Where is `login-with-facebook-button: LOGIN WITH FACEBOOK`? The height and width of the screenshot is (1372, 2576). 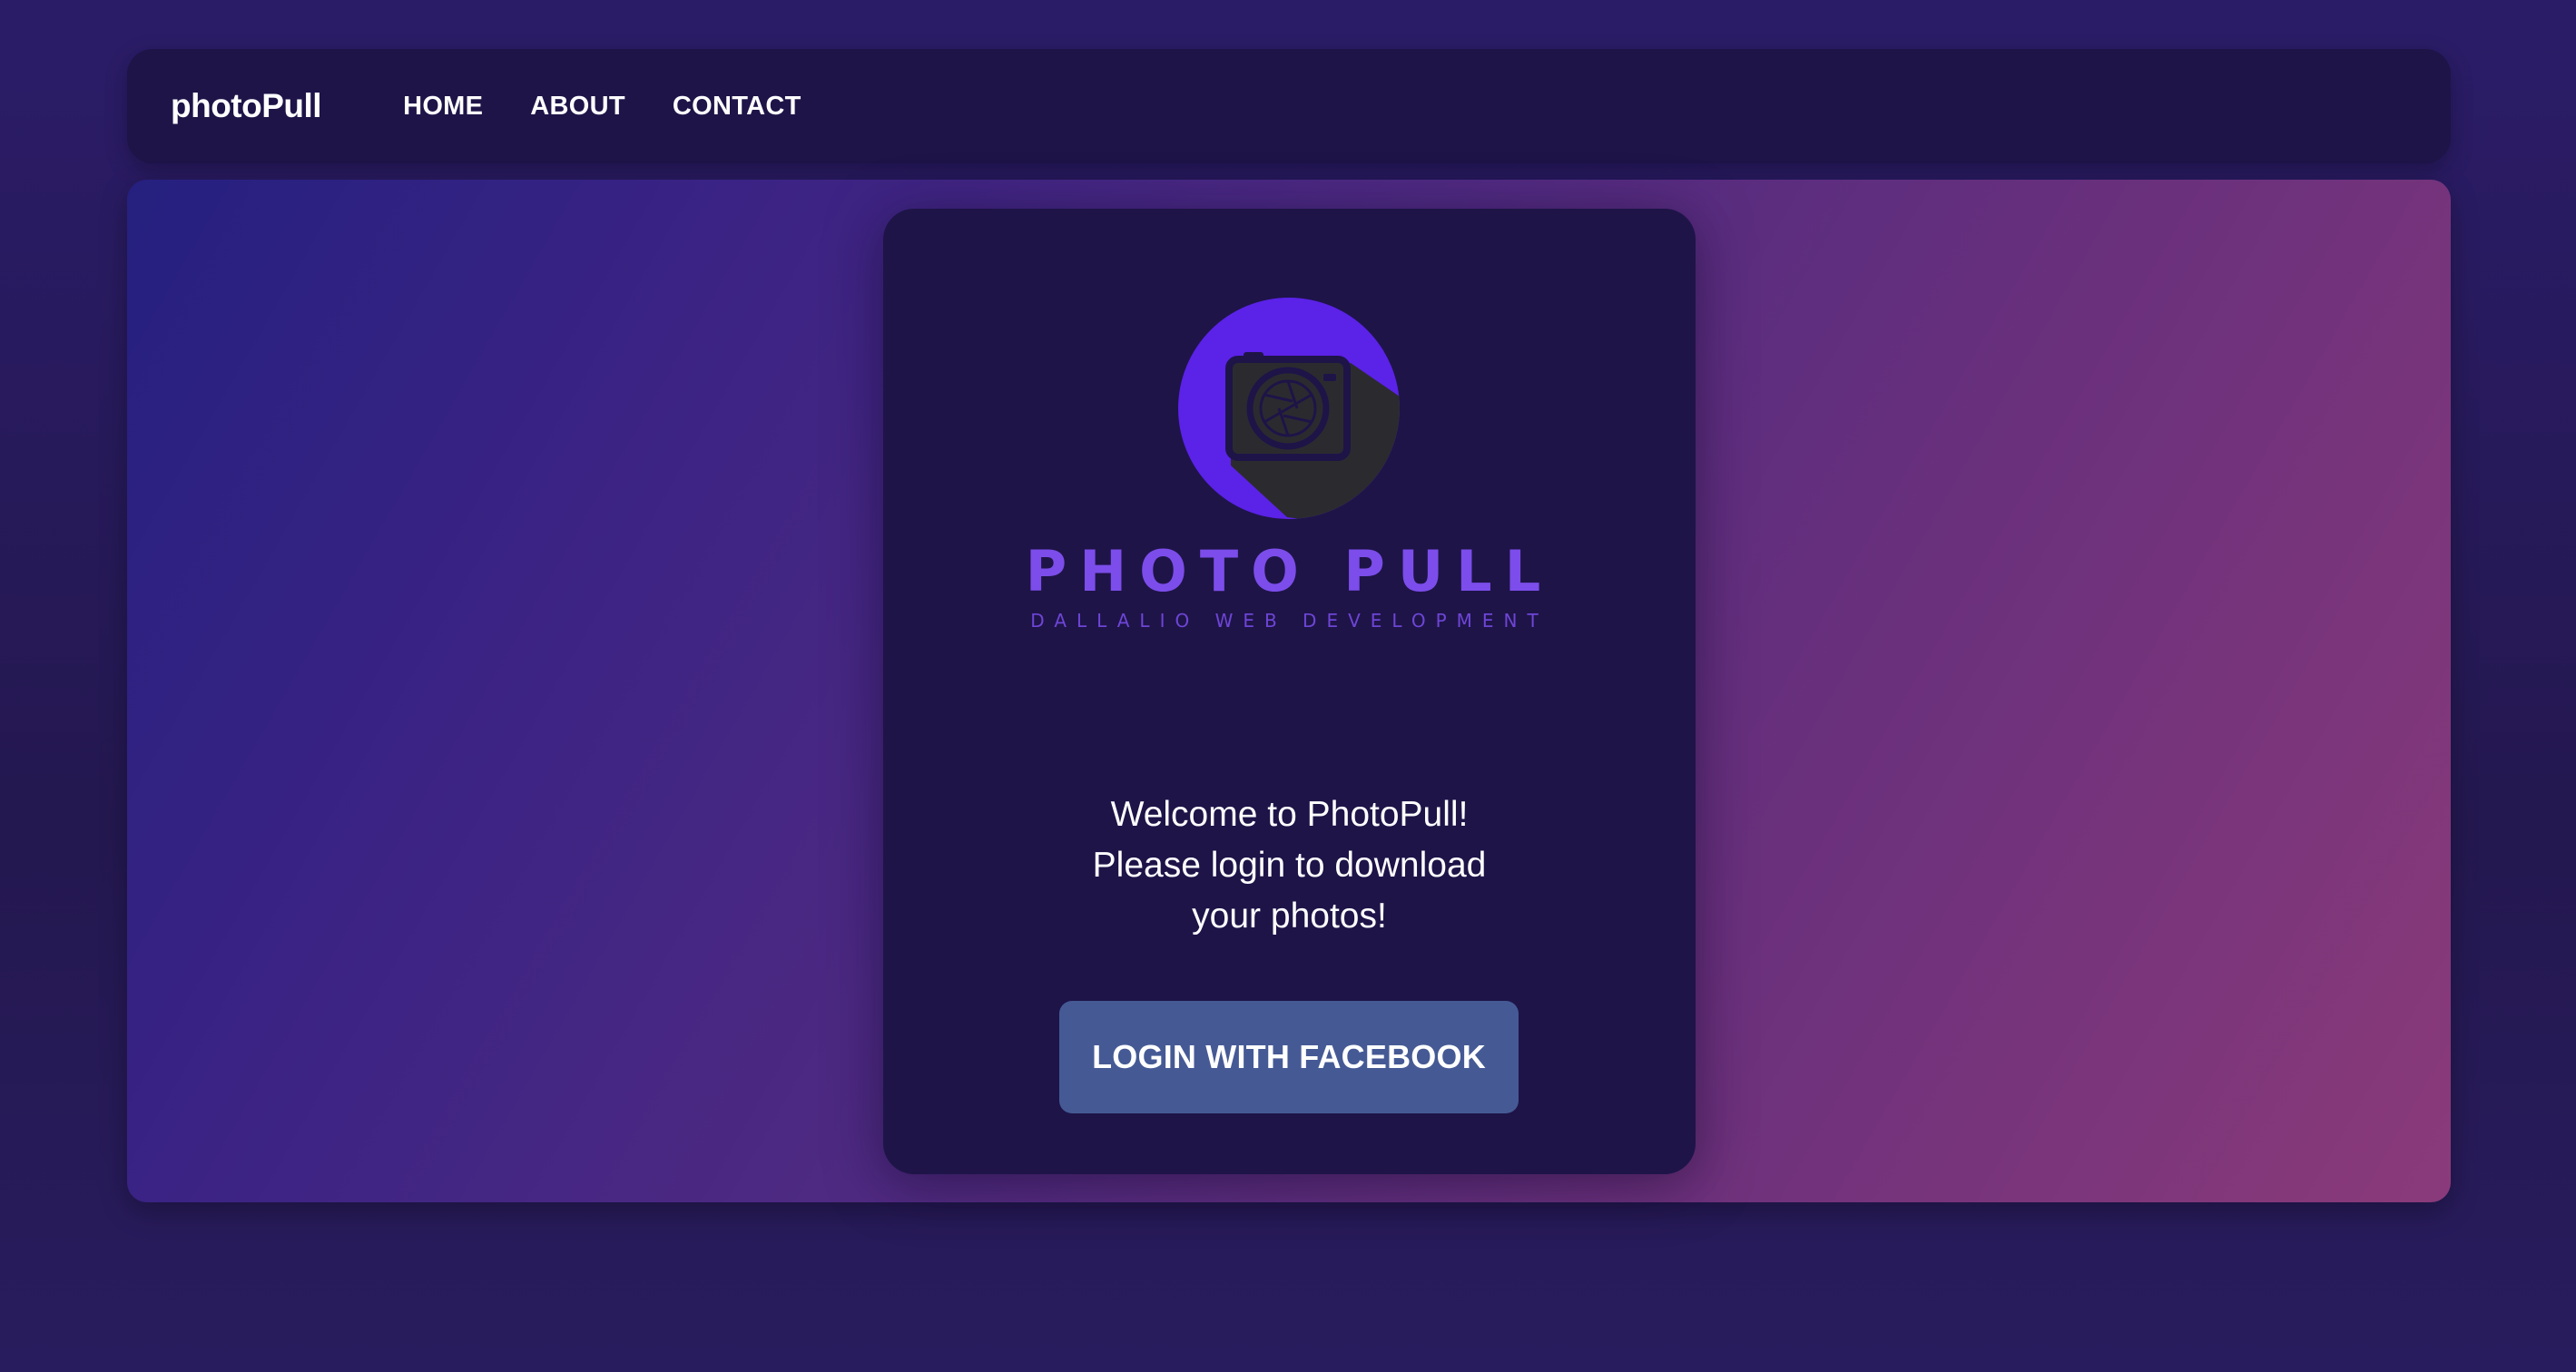 login-with-facebook-button: LOGIN WITH FACEBOOK is located at coordinates (1289, 1057).